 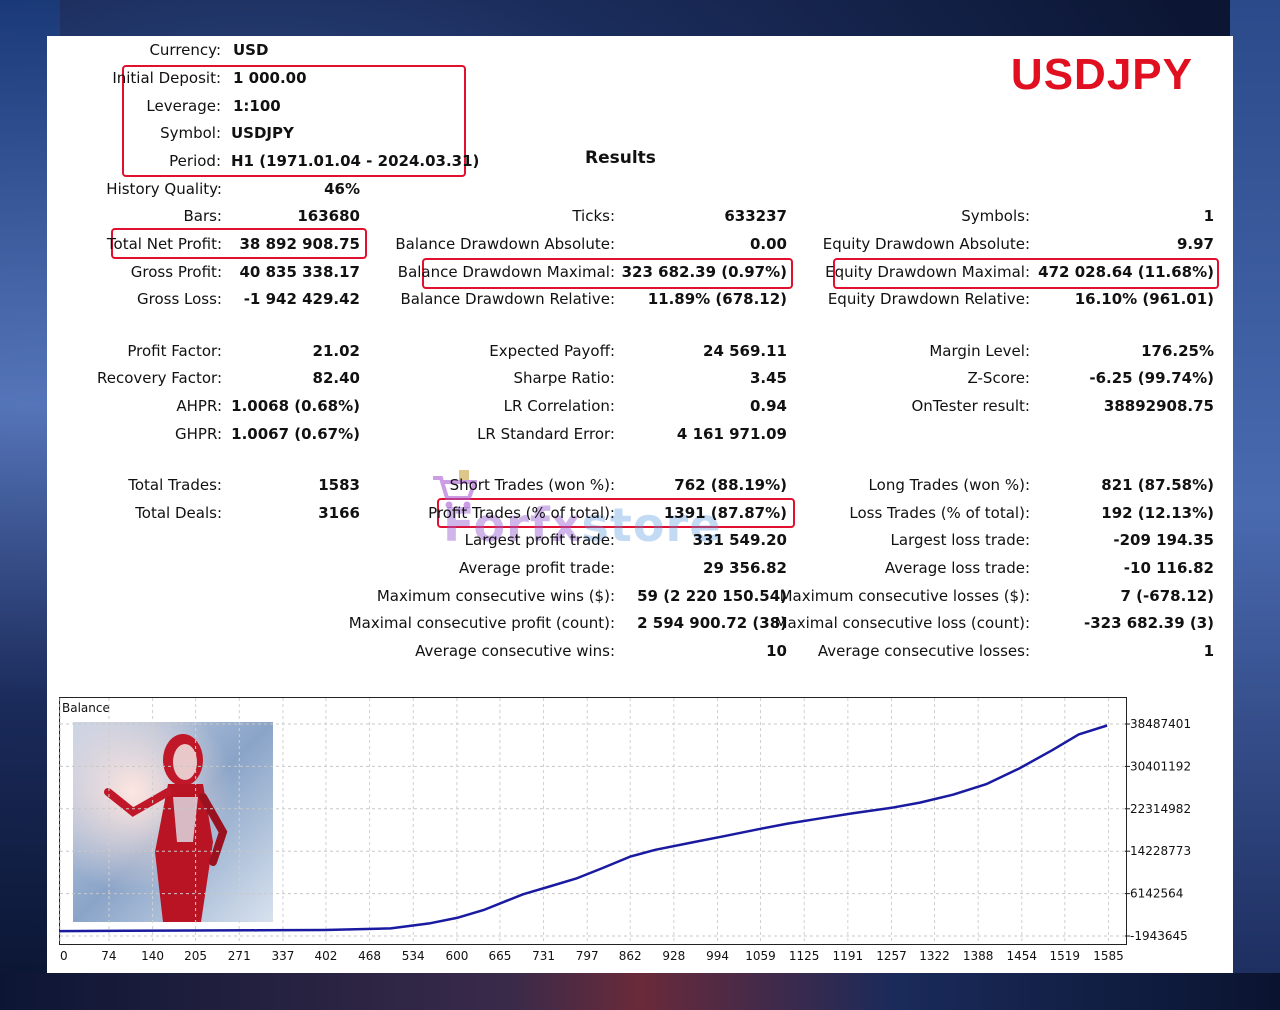 I want to click on x-tick-label: 1257, so click(x=891, y=956).